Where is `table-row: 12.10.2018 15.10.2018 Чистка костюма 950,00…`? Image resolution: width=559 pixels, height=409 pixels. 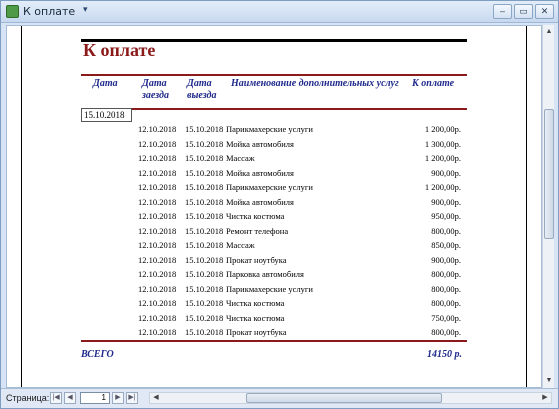
table-row: 12.10.2018 15.10.2018 Чистка костюма 950,00… is located at coordinates (274, 216).